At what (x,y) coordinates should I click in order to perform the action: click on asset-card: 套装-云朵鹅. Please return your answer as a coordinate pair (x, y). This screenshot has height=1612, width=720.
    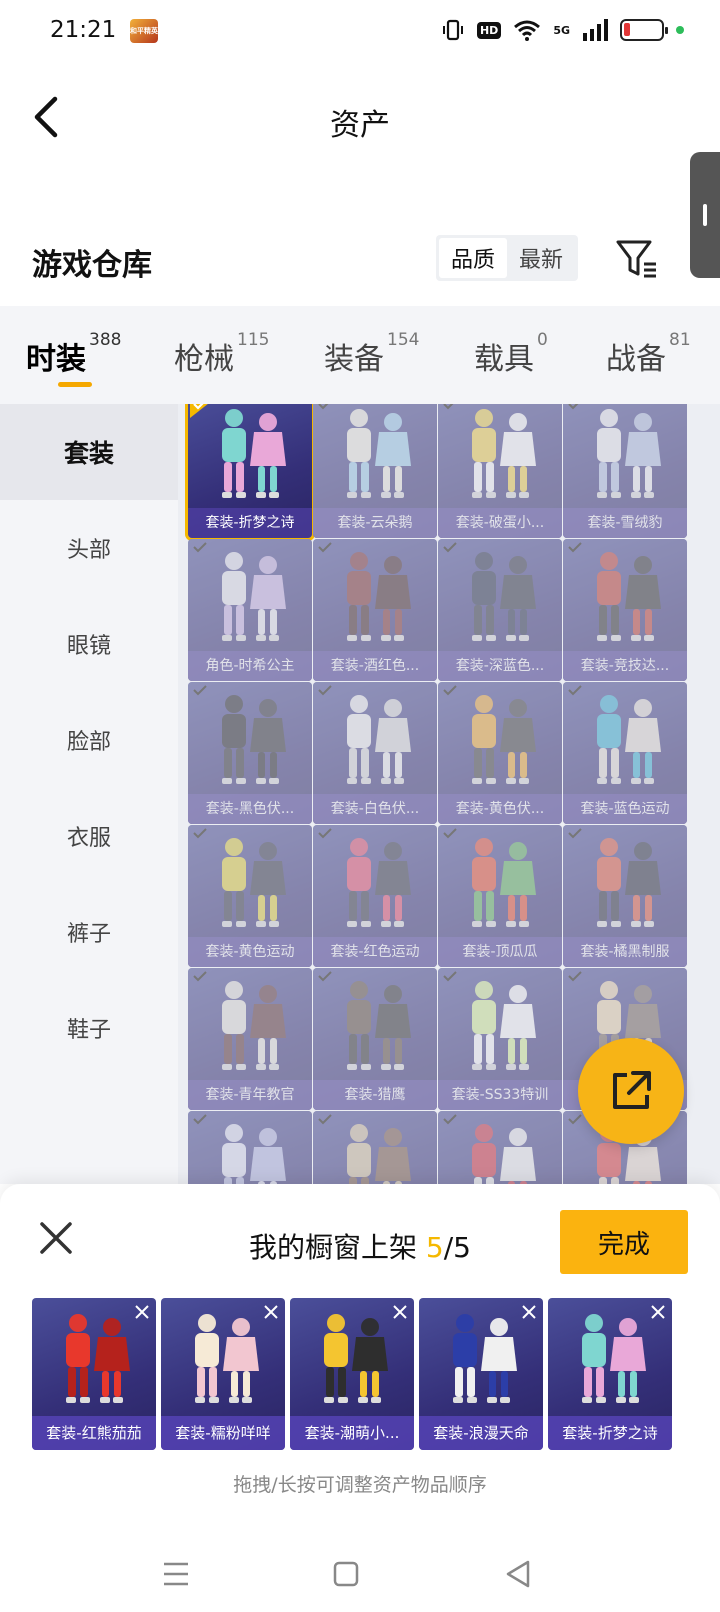
    Looking at the image, I should click on (375, 471).